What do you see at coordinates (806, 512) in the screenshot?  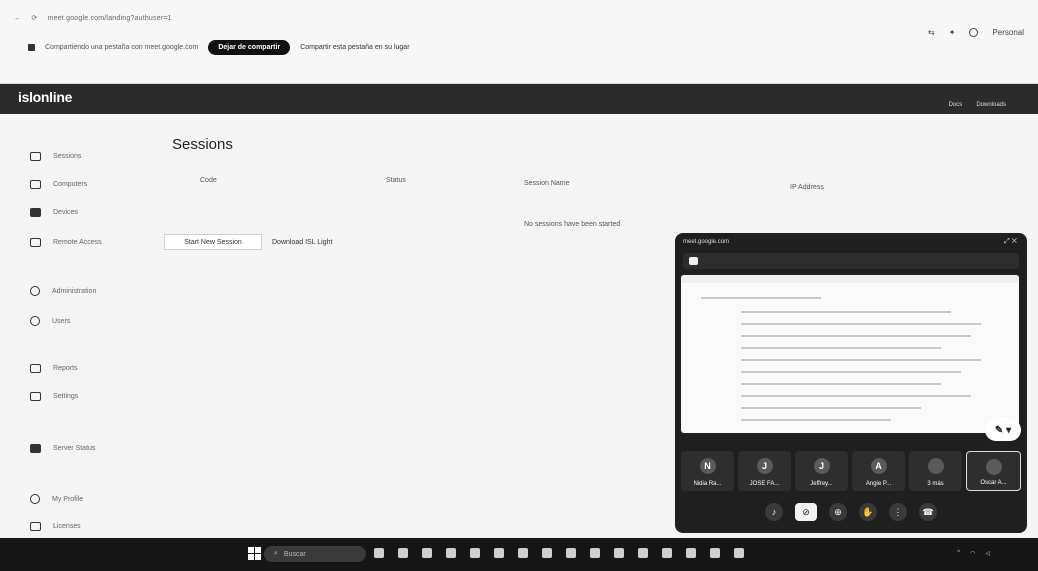 I see `camera-off-icon: ⊘` at bounding box center [806, 512].